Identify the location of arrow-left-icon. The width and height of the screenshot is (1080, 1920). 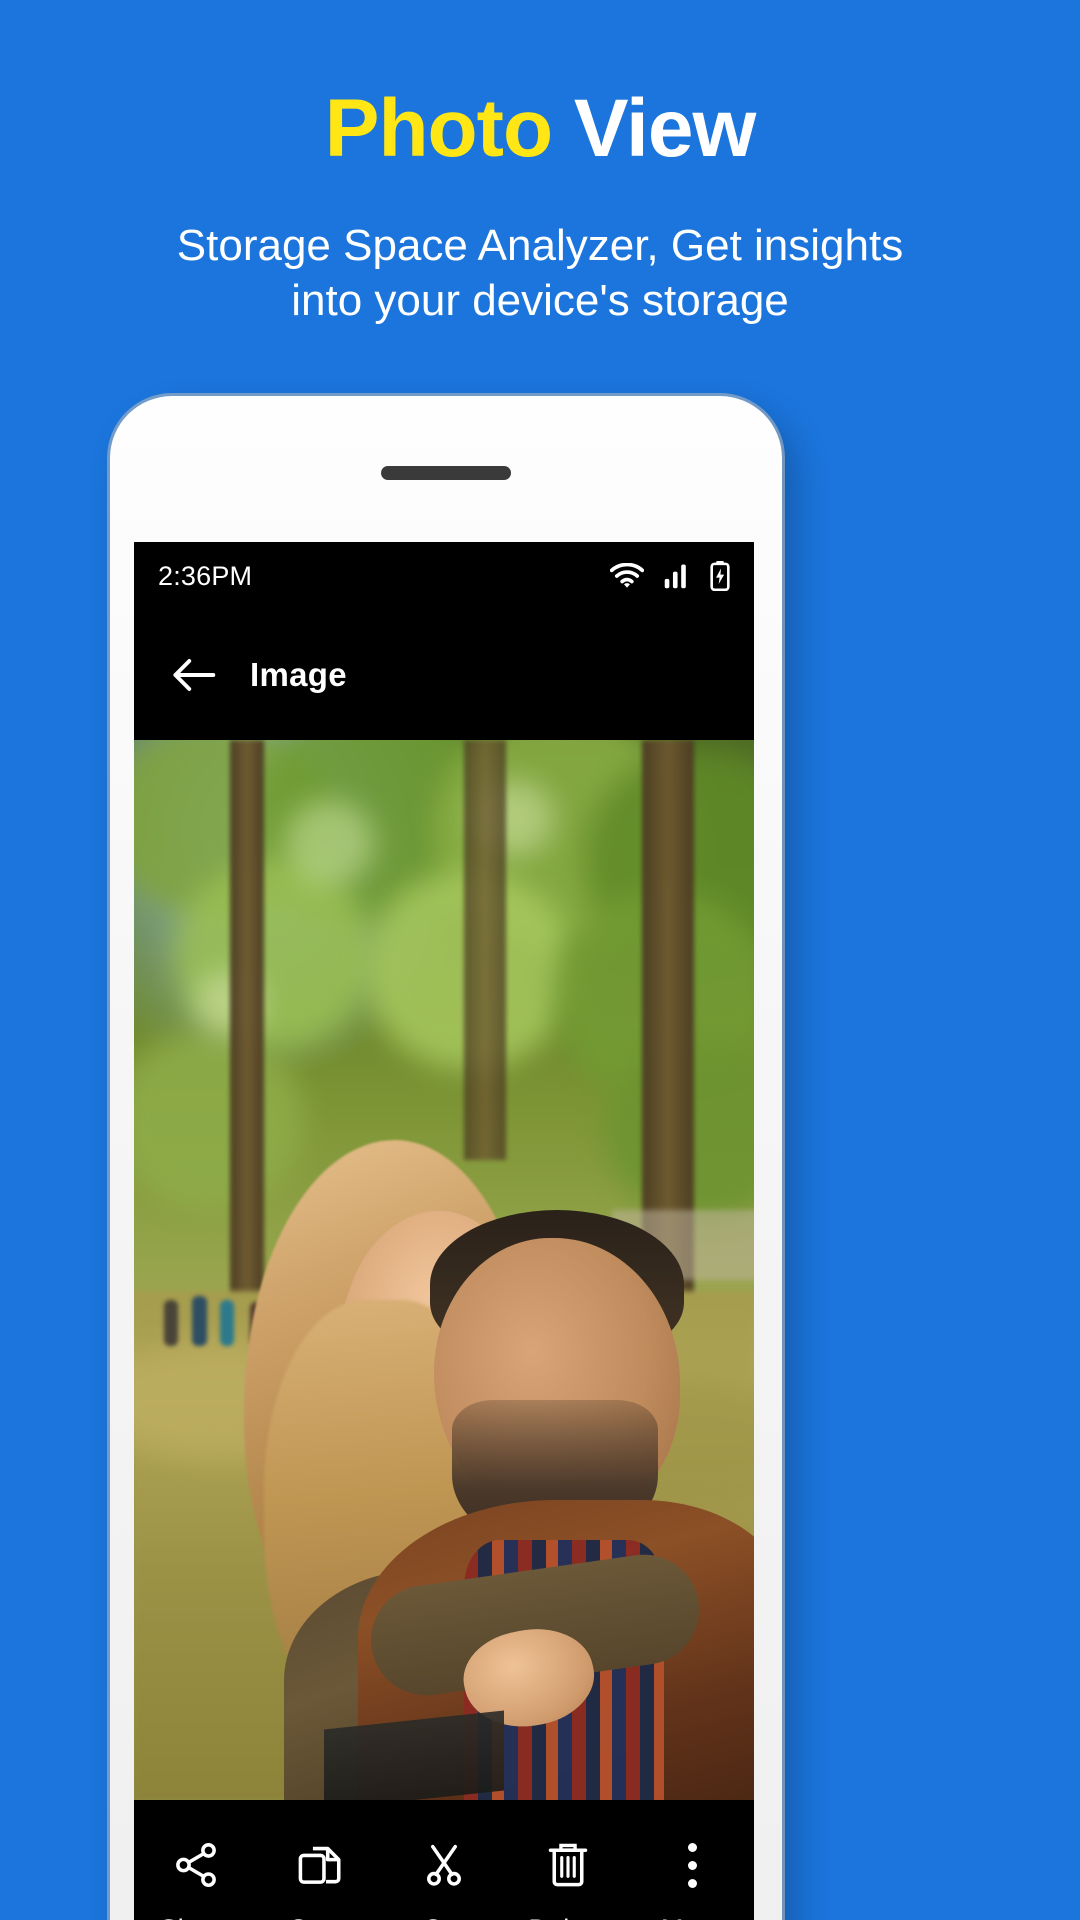
(194, 675).